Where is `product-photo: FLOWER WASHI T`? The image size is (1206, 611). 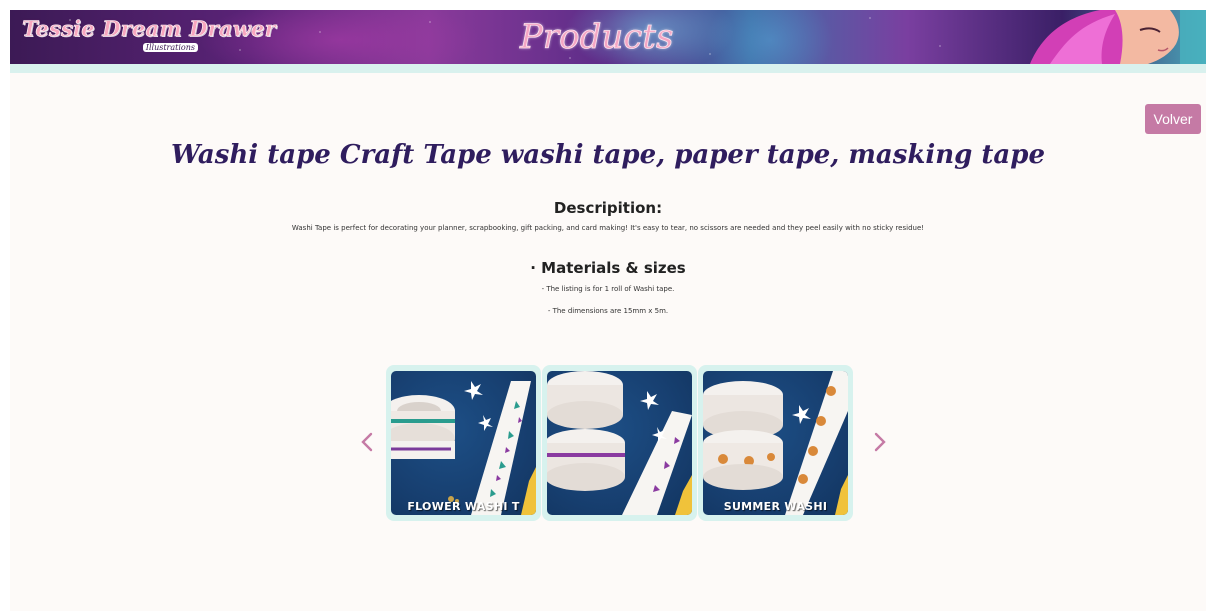 product-photo: FLOWER WASHI T is located at coordinates (463, 443).